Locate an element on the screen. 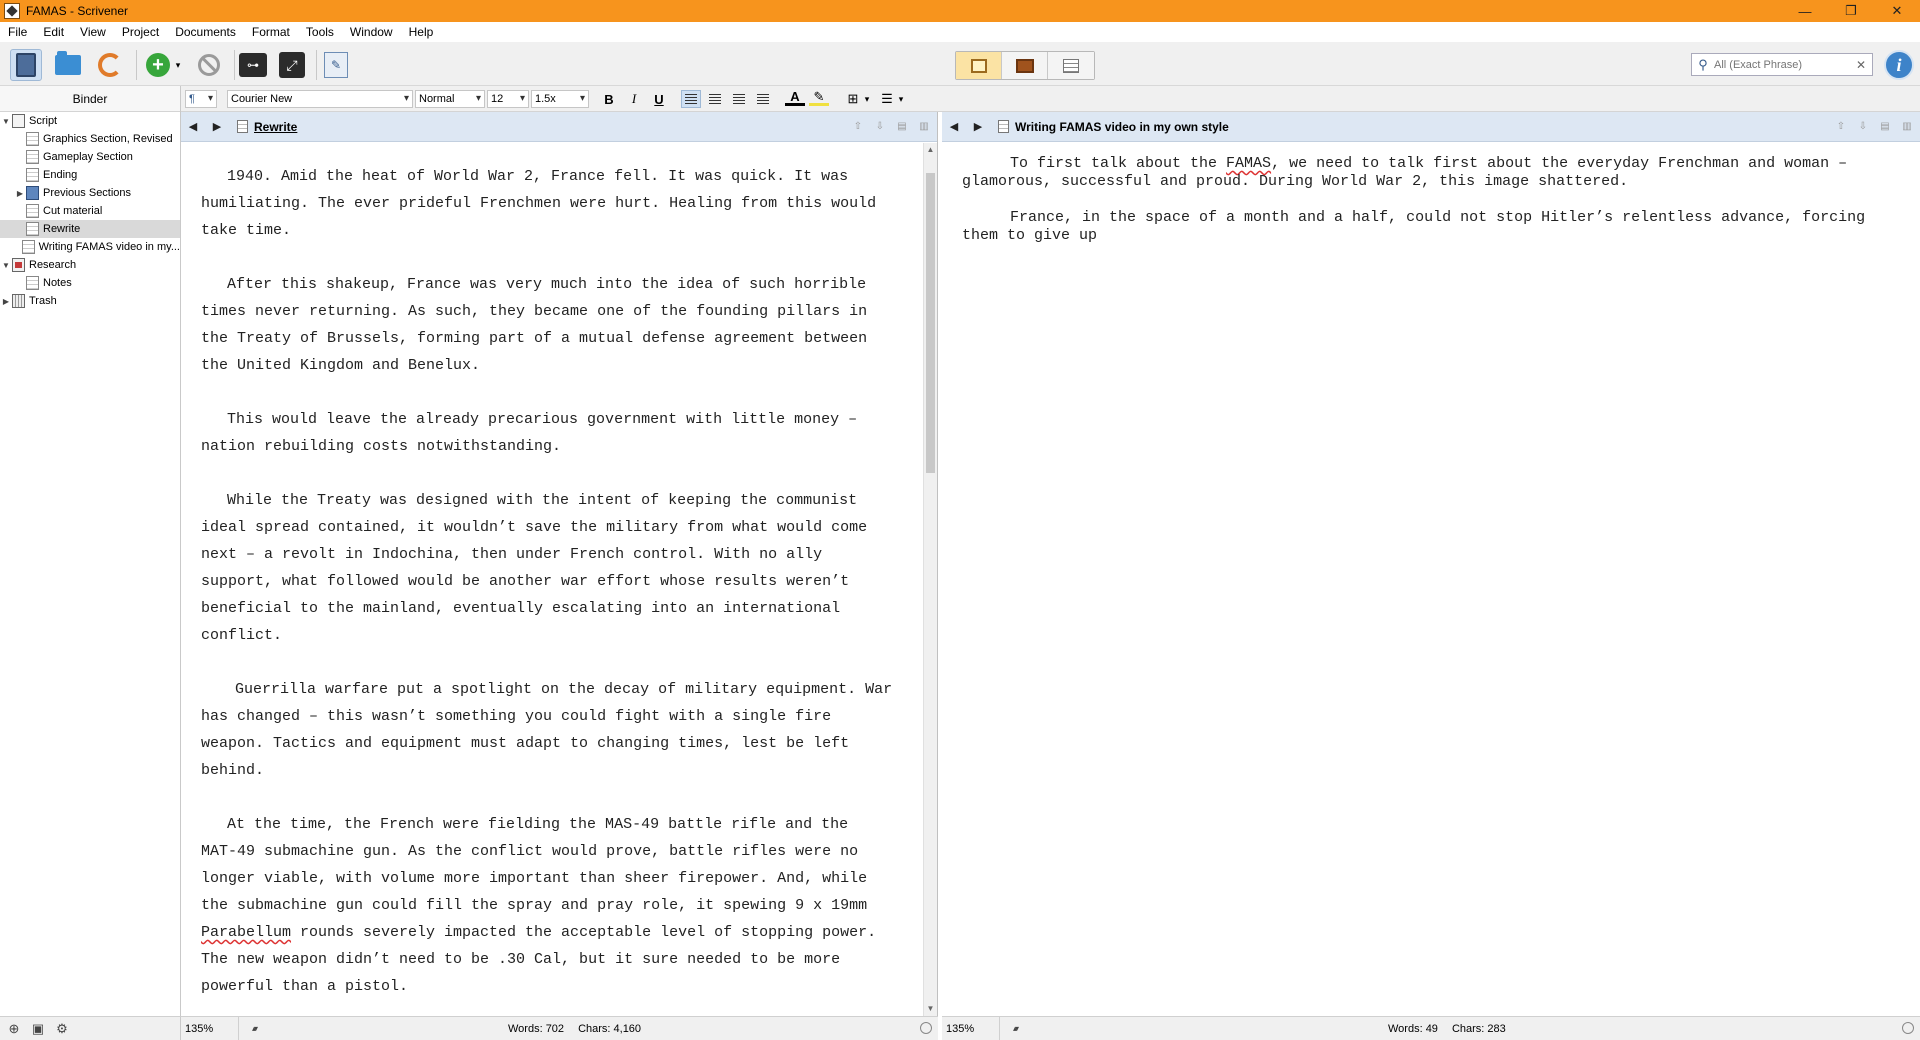 The image size is (1920, 1040). binder-item: ▼ Research is located at coordinates (90, 265).